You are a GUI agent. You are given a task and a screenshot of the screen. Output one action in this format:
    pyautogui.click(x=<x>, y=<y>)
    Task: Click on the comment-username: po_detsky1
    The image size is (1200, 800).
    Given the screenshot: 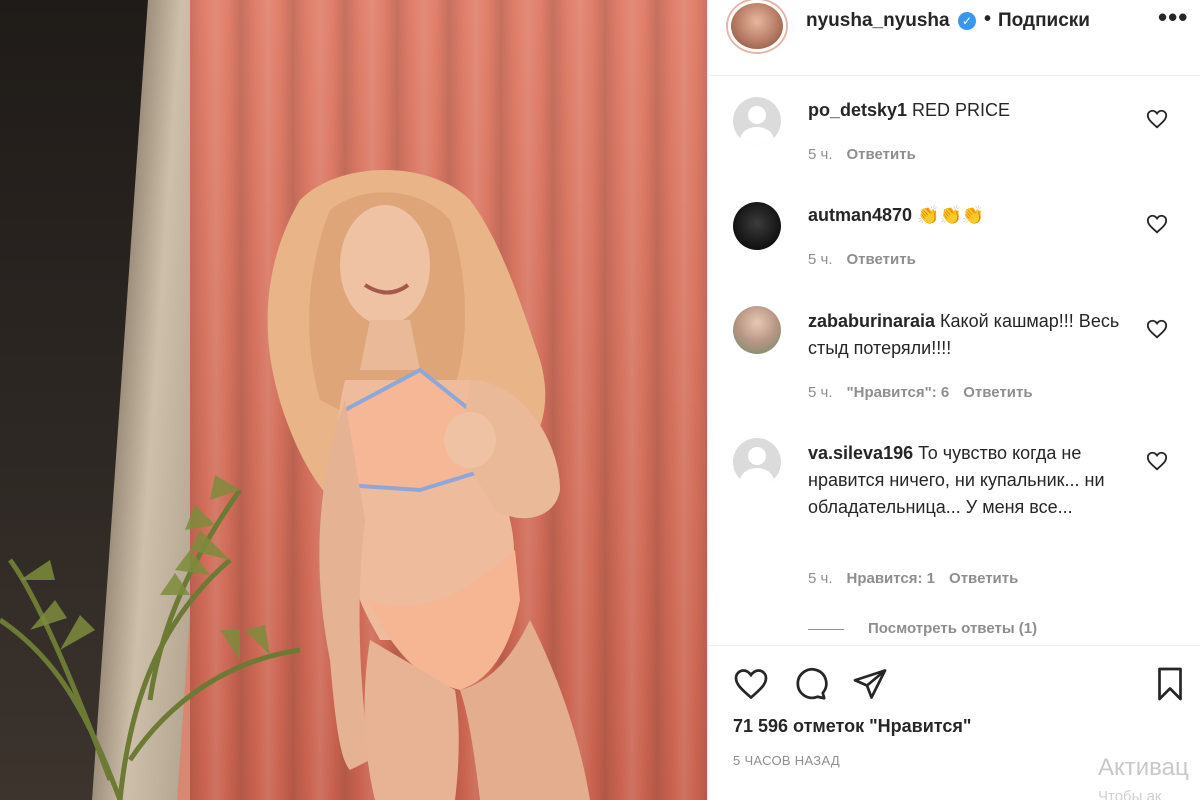 What is the action you would take?
    pyautogui.click(x=857, y=110)
    